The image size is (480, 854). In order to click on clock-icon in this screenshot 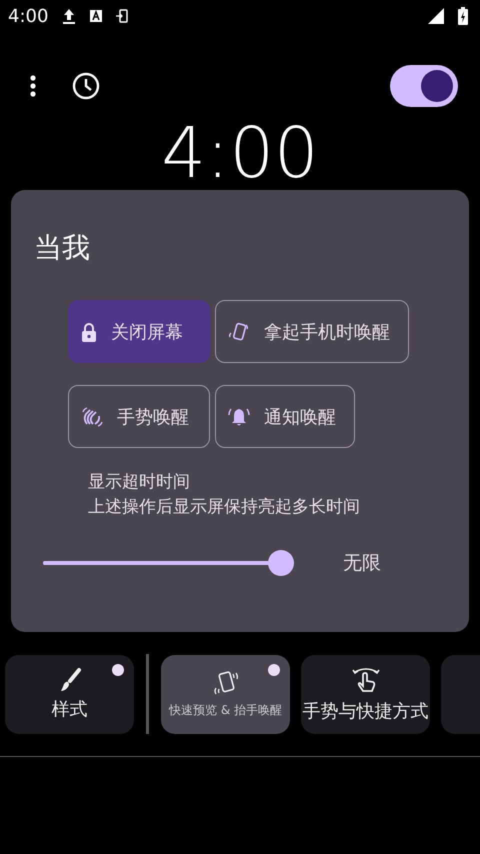, I will do `click(86, 86)`.